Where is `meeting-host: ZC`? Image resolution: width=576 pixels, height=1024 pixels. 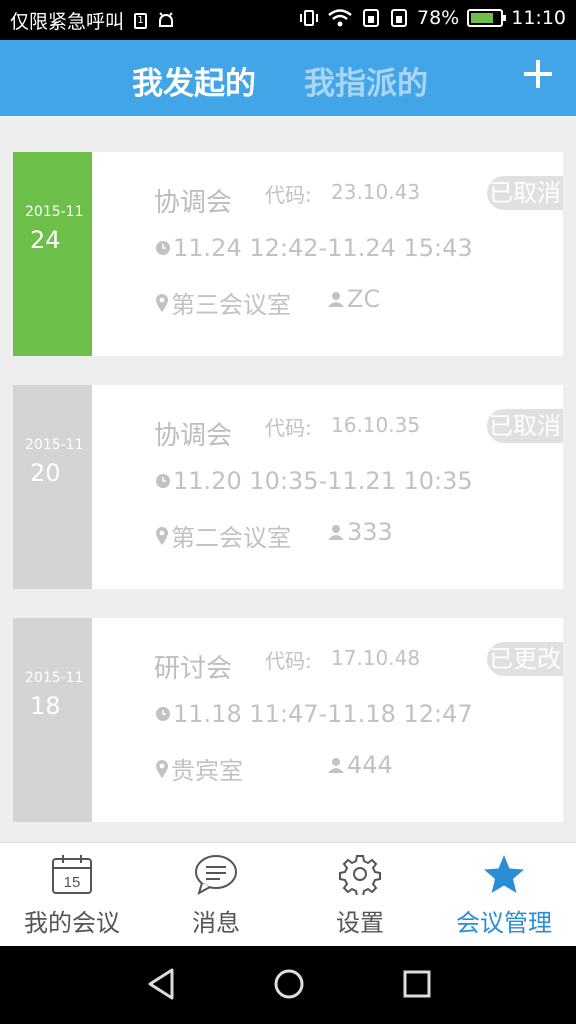 meeting-host: ZC is located at coordinates (364, 299).